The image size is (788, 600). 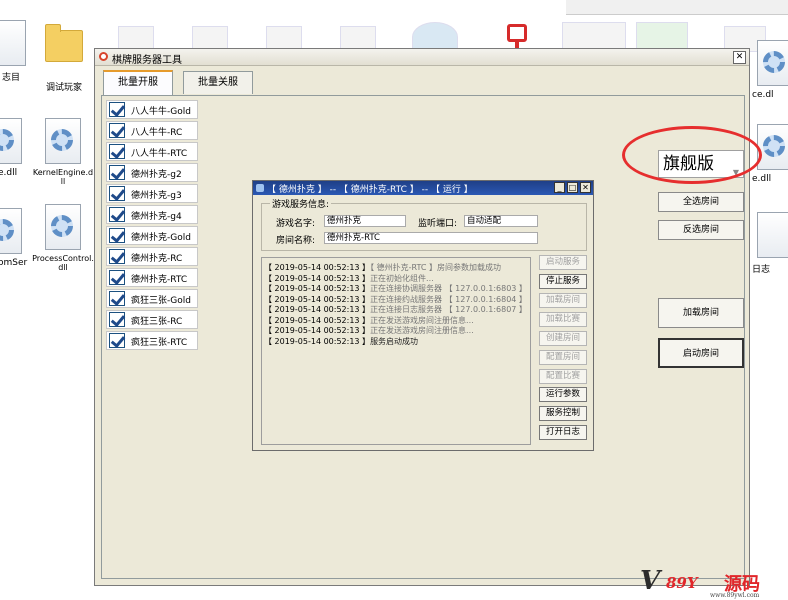 I want to click on desktop-icon-label: 日志, so click(x=761, y=270).